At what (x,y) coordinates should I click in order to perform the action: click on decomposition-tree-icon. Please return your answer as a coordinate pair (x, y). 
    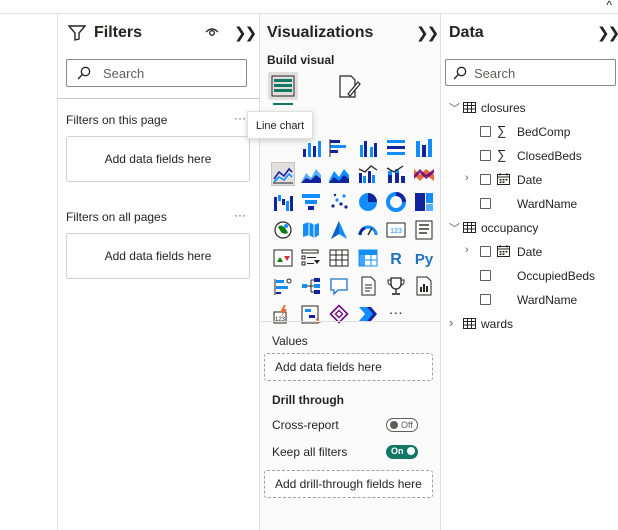
    Looking at the image, I should click on (311, 286).